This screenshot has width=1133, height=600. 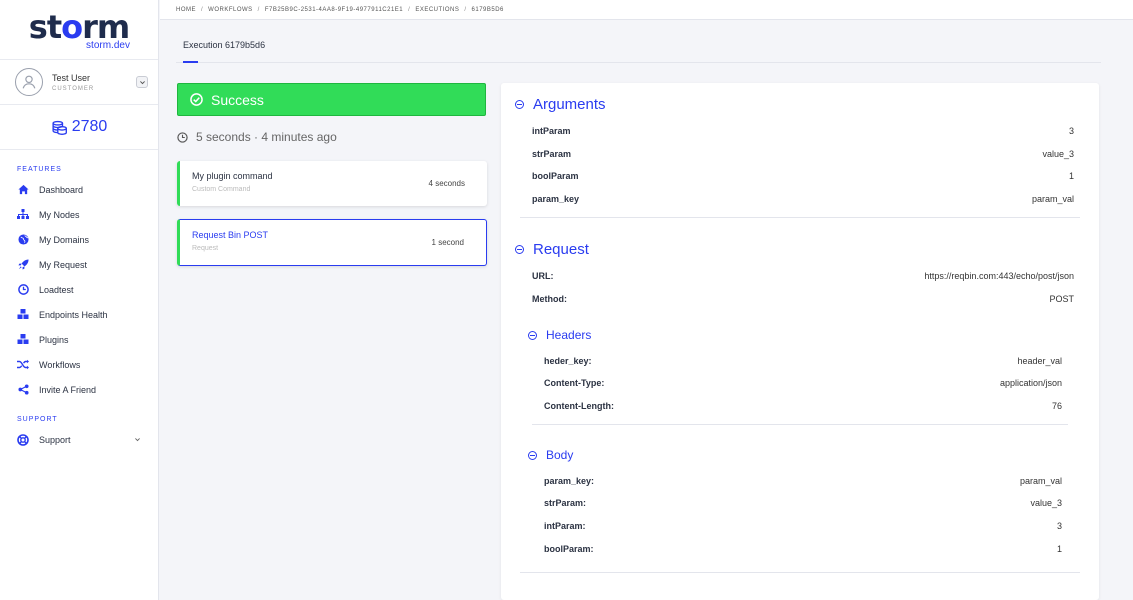 I want to click on header-row: heder_key: header_val, so click(x=803, y=361).